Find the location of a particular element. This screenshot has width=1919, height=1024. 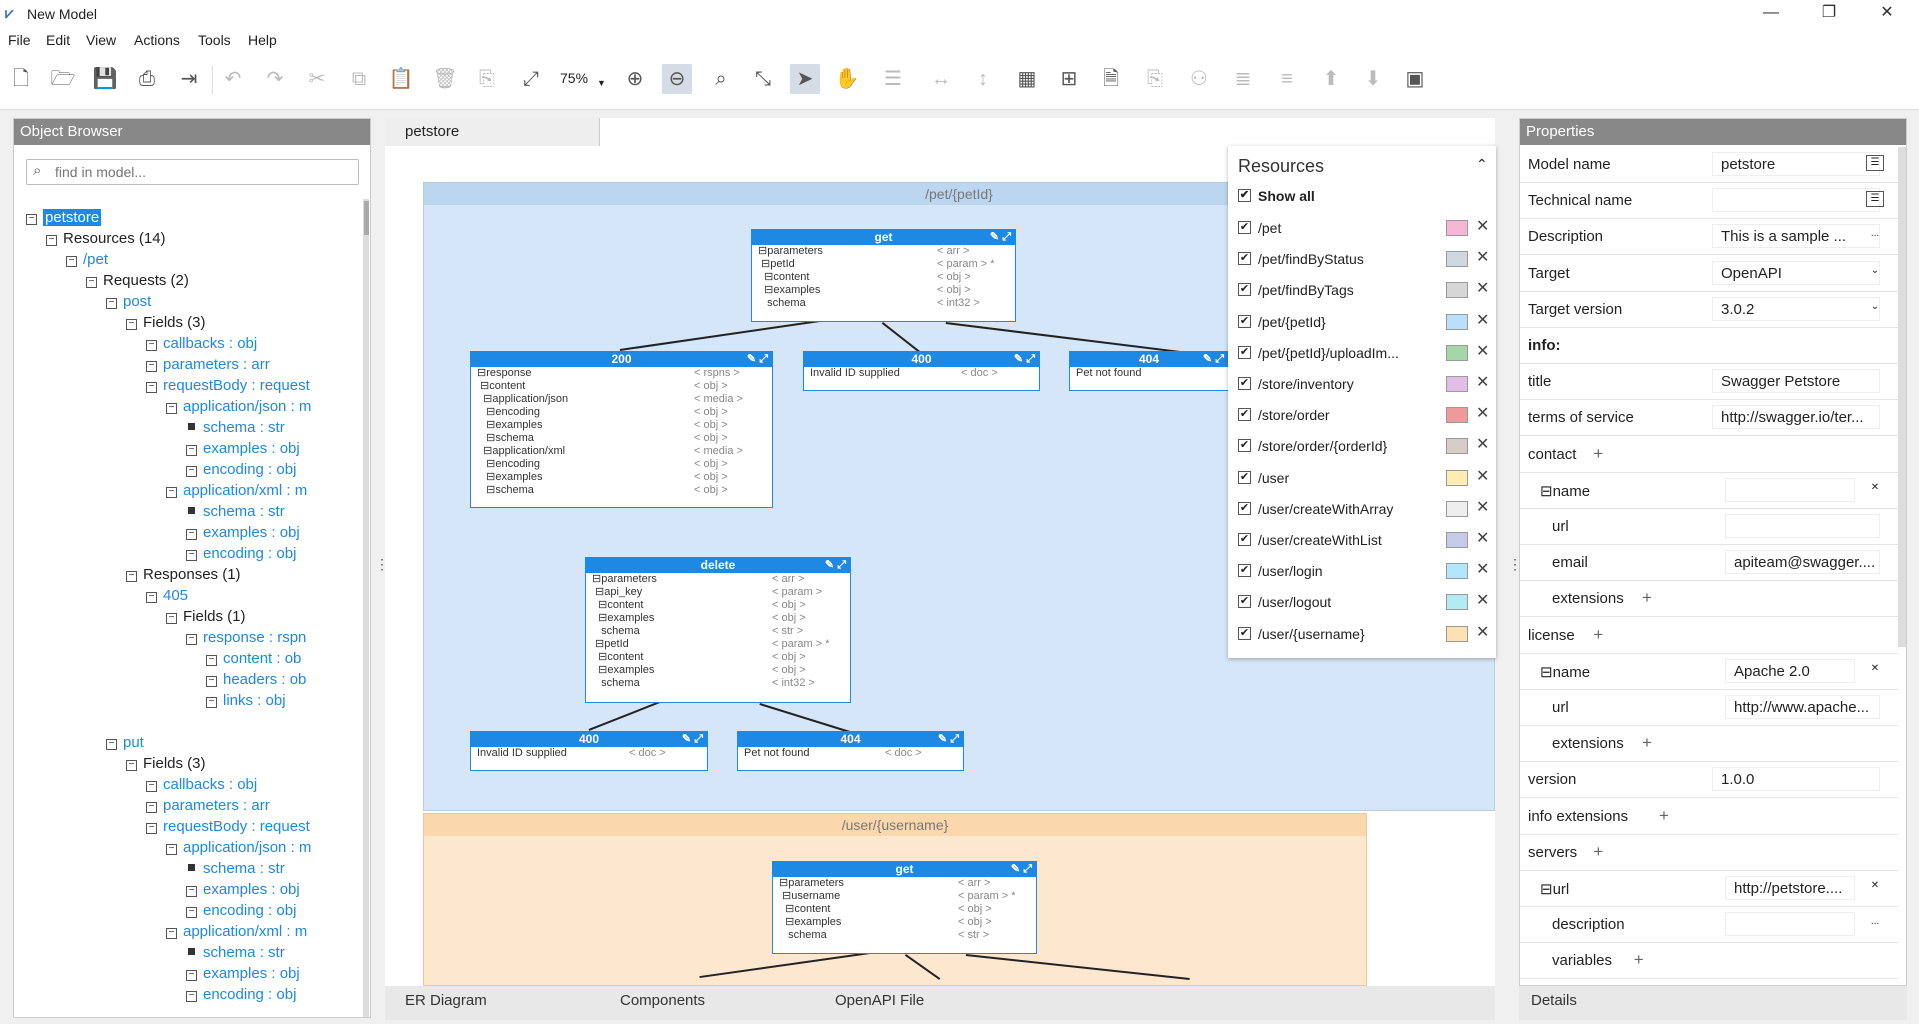

entity-r404b: 404 ✎ ⤢ Pet not found < doc > is located at coordinates (850, 751).